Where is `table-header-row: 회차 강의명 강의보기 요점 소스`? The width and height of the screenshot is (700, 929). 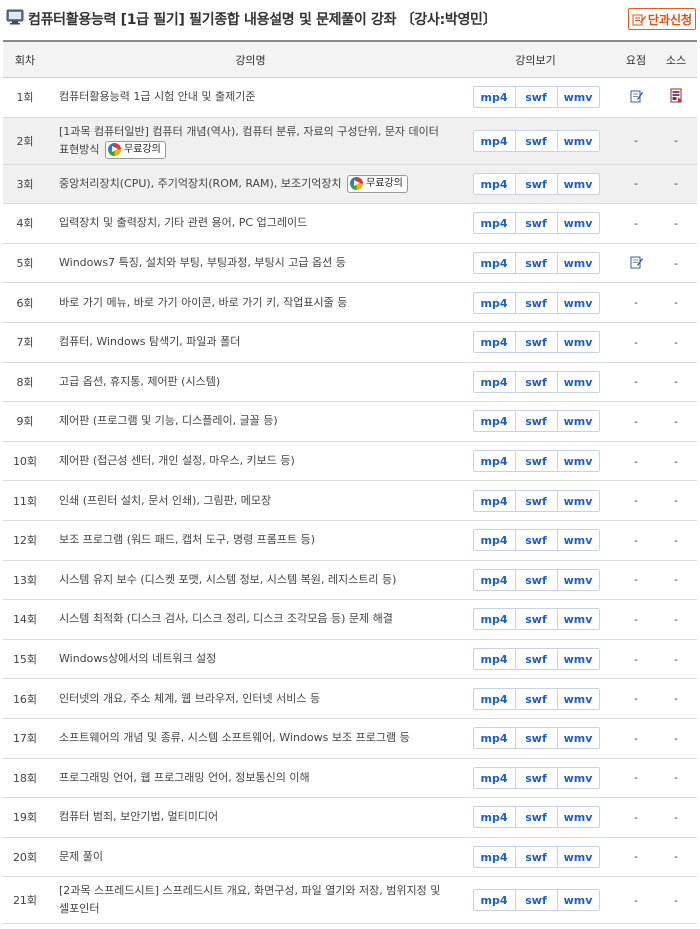
table-header-row: 회차 강의명 강의보기 요점 소스 is located at coordinates (350, 59).